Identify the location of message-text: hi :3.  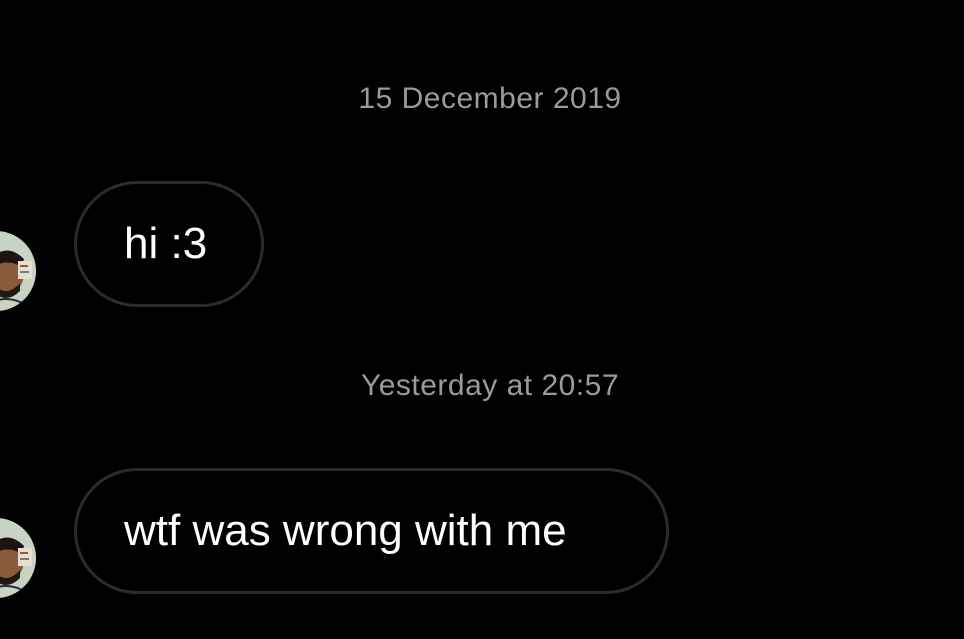
(166, 243).